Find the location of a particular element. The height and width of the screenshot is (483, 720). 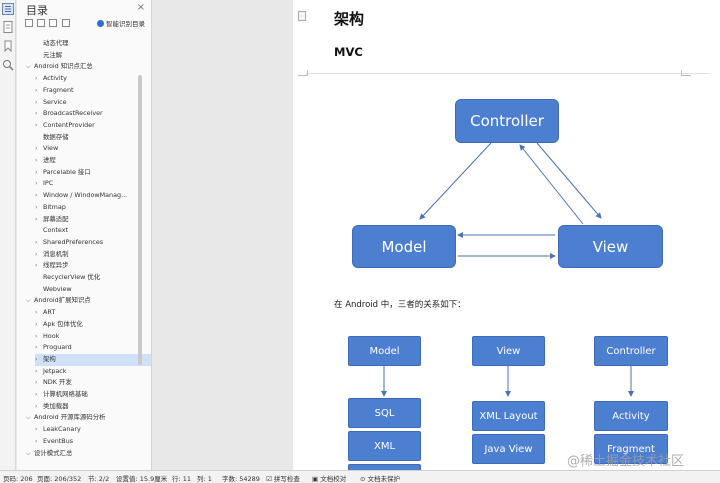

controller-column-header: Controller is located at coordinates (631, 351).